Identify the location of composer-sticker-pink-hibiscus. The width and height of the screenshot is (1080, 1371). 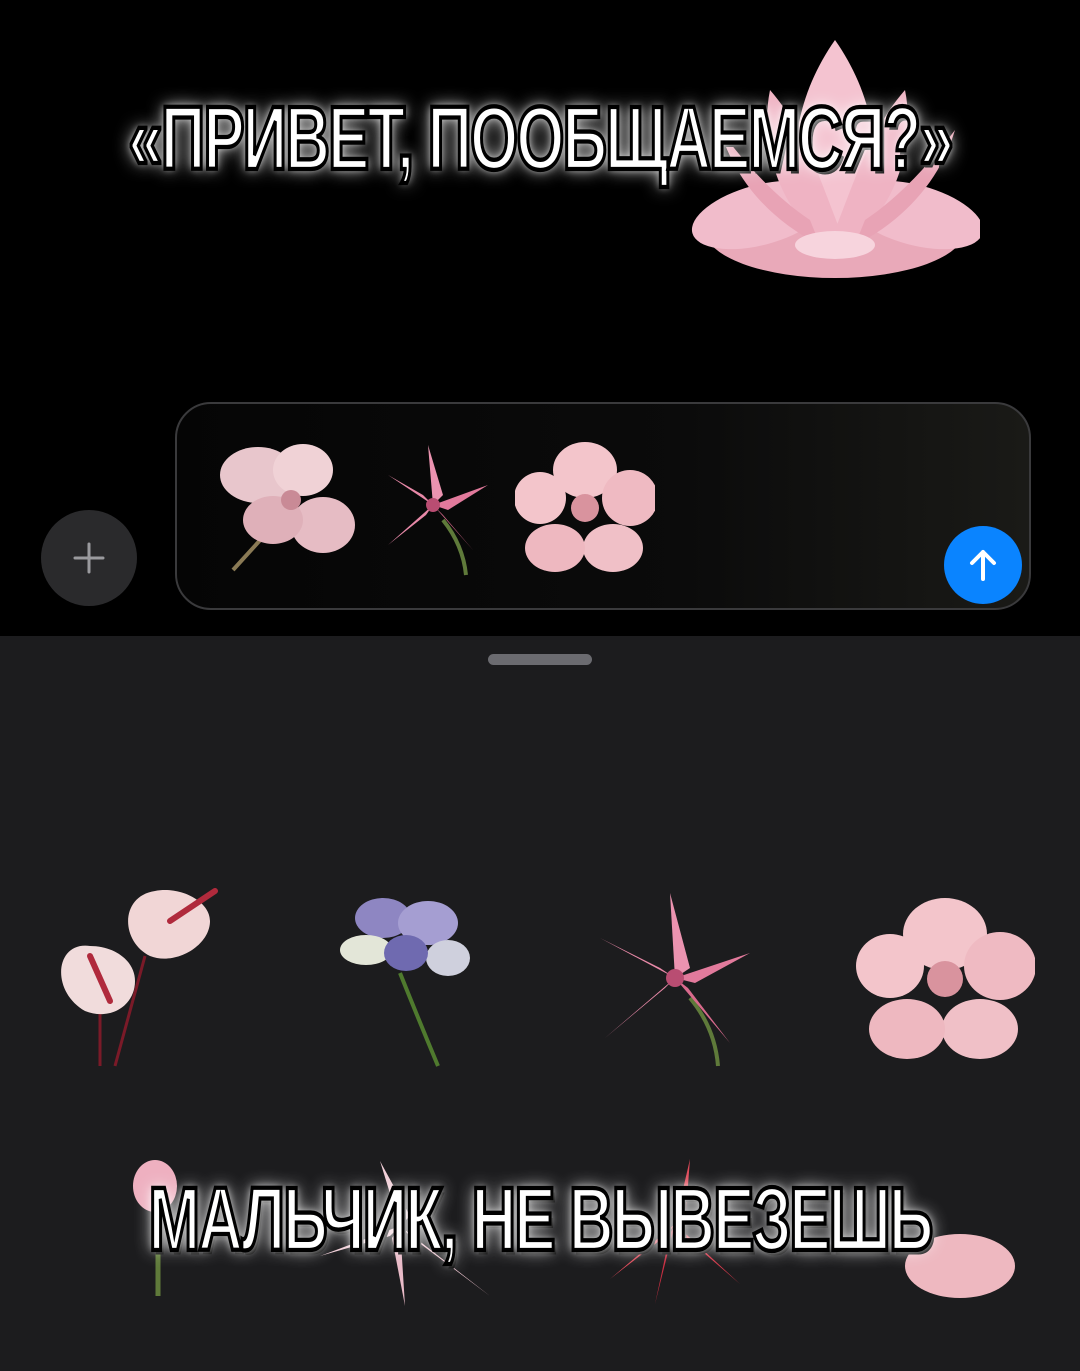
(585, 507).